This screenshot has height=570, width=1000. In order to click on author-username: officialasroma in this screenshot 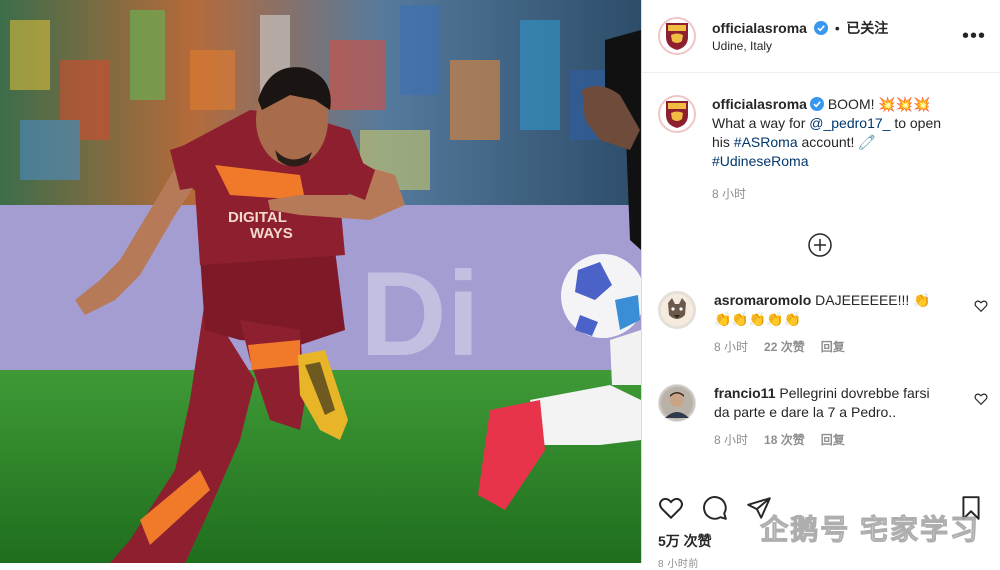, I will do `click(759, 28)`.